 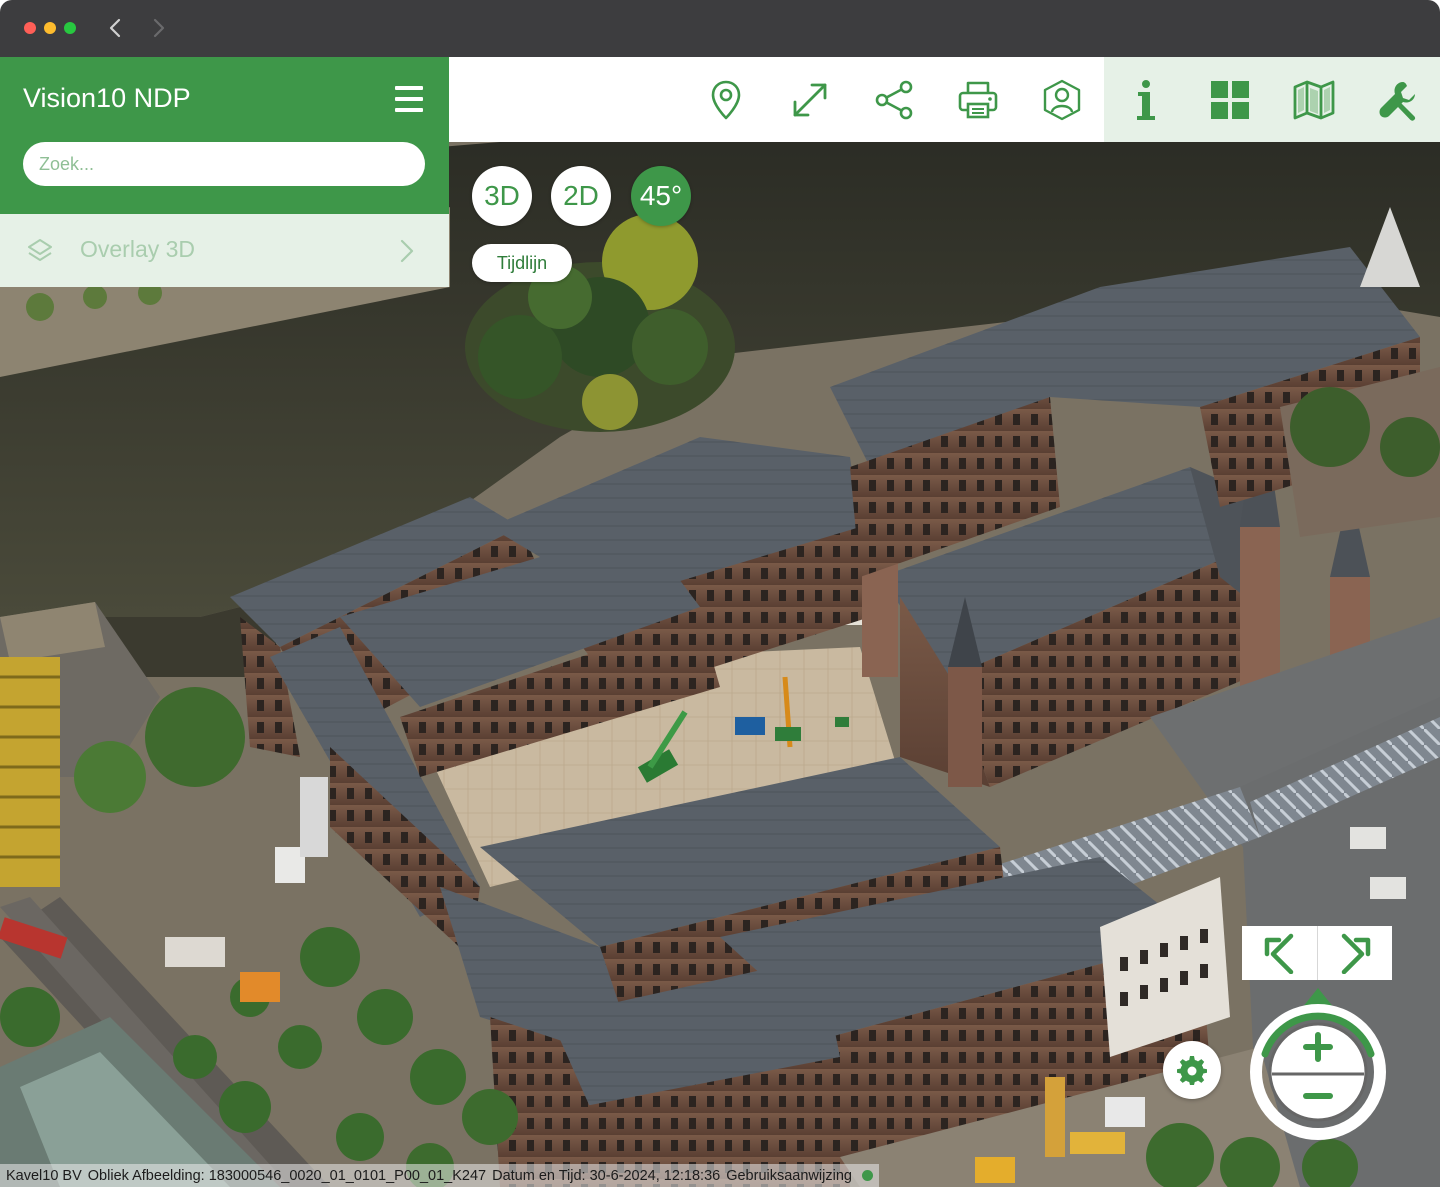 What do you see at coordinates (40, 250) in the screenshot?
I see `layers-icon` at bounding box center [40, 250].